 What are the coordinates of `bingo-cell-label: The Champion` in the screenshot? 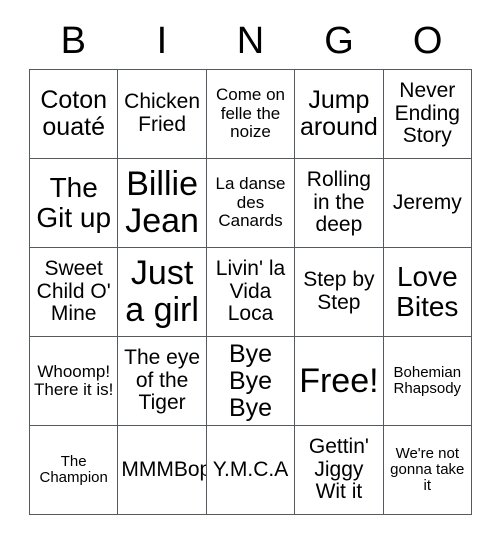 It's located at (73, 469).